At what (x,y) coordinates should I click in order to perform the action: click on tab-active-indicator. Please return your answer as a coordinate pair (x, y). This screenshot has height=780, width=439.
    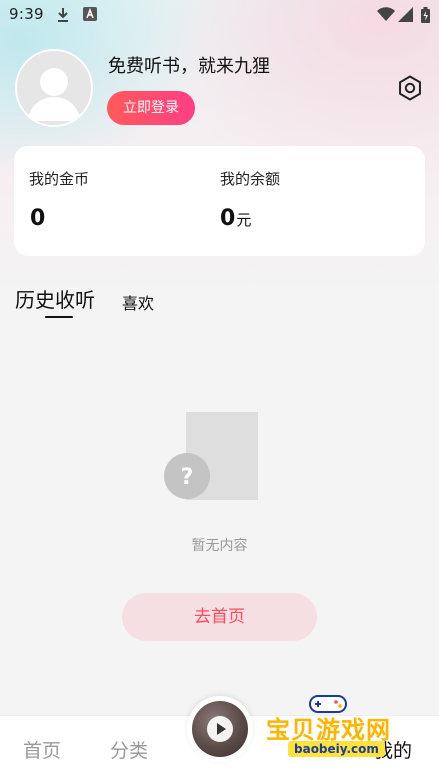
    Looking at the image, I should click on (59, 317).